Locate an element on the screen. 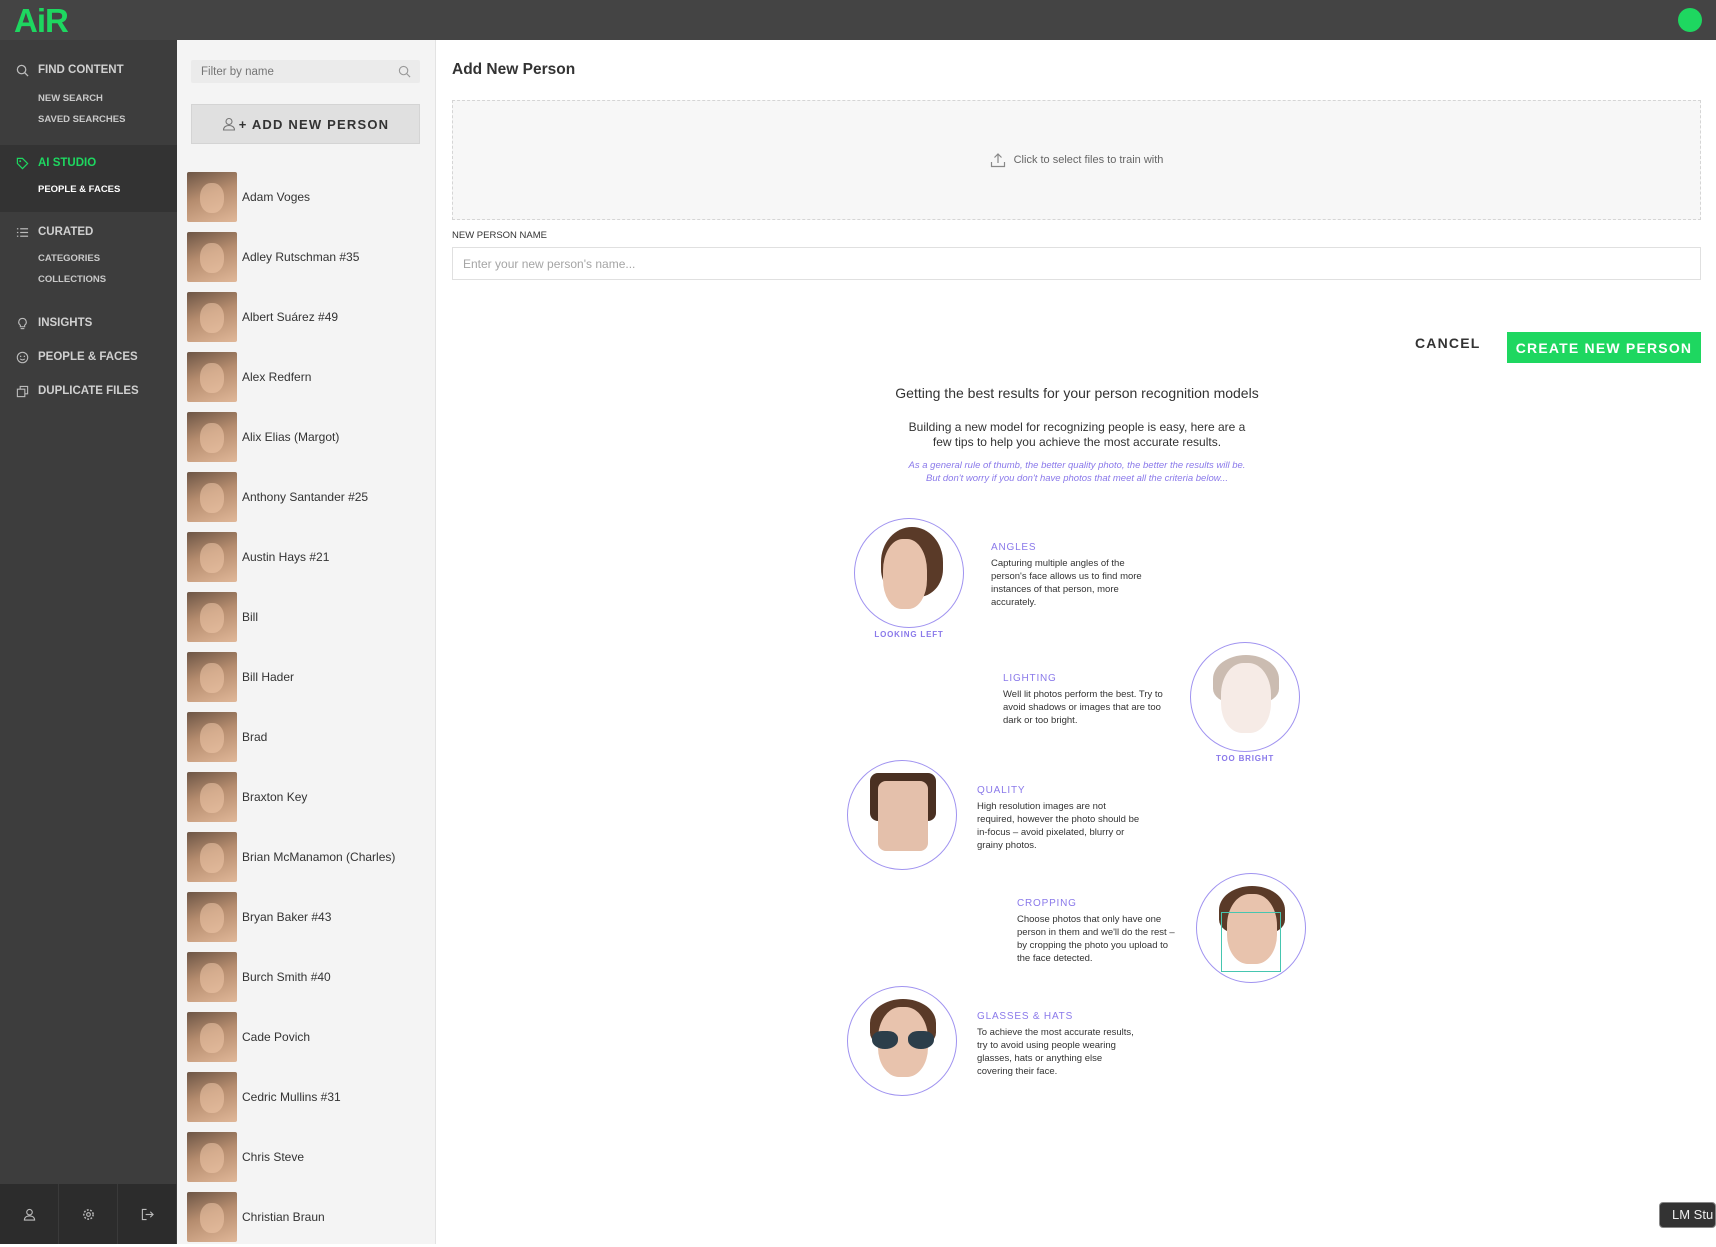 This screenshot has width=1716, height=1247. nav-new-search: NEW SEARCH is located at coordinates (88, 98).